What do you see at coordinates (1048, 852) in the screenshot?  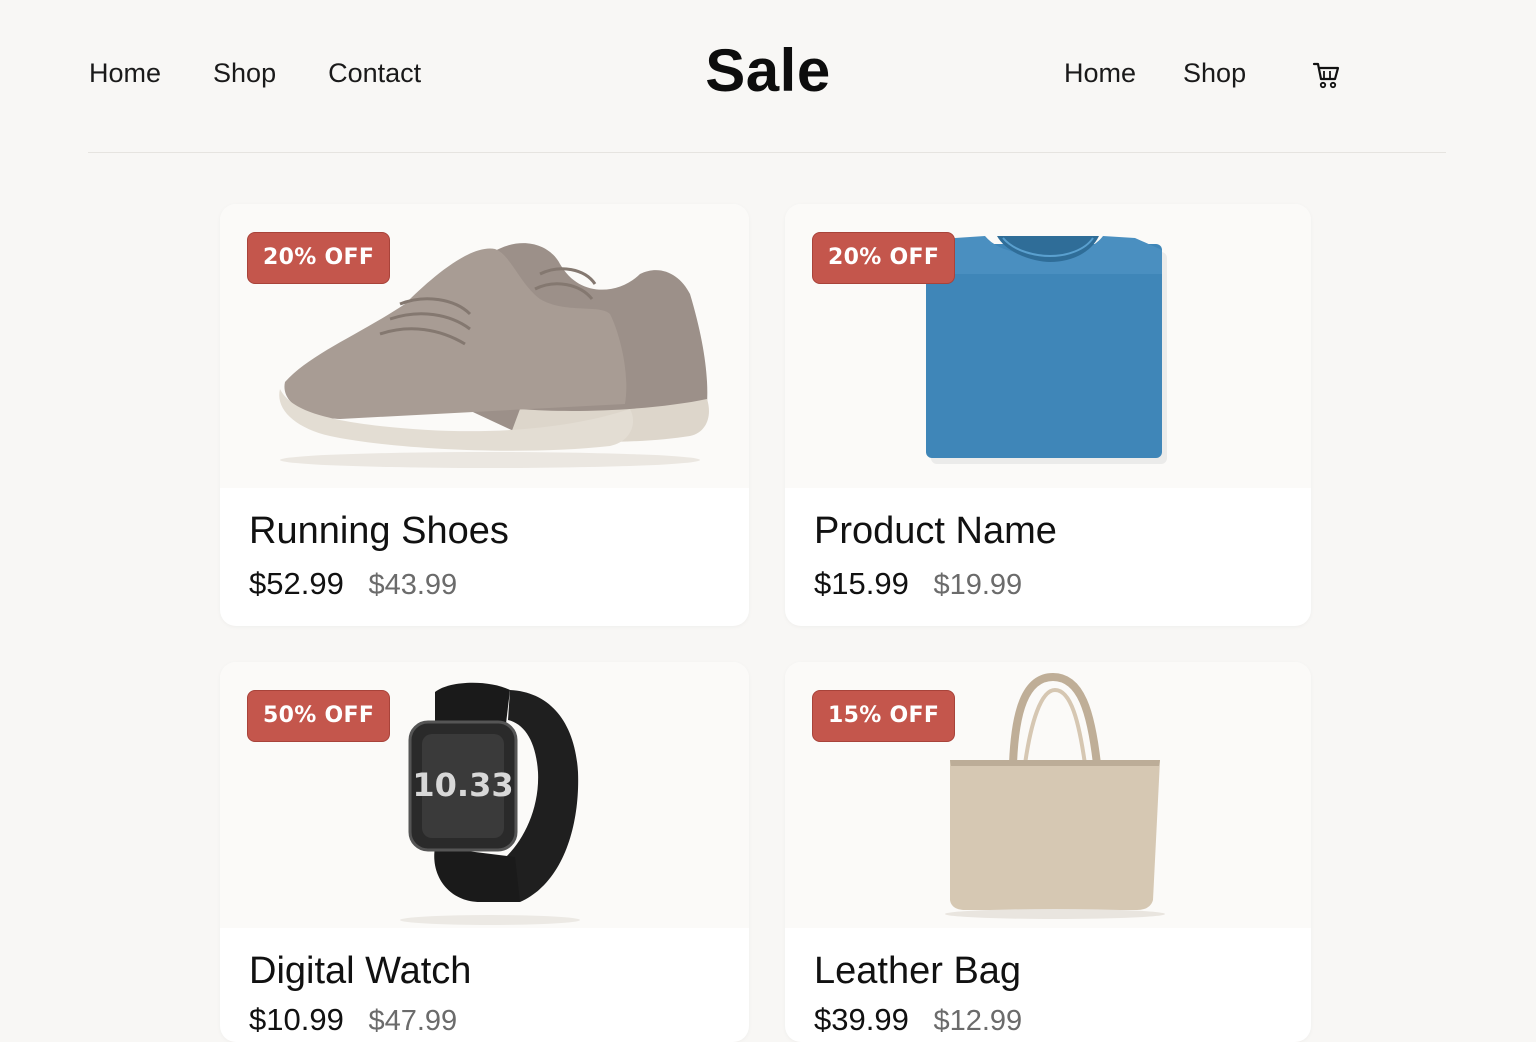 I see `product-card: 15% OFF Leather Bag $39.99 $12.99` at bounding box center [1048, 852].